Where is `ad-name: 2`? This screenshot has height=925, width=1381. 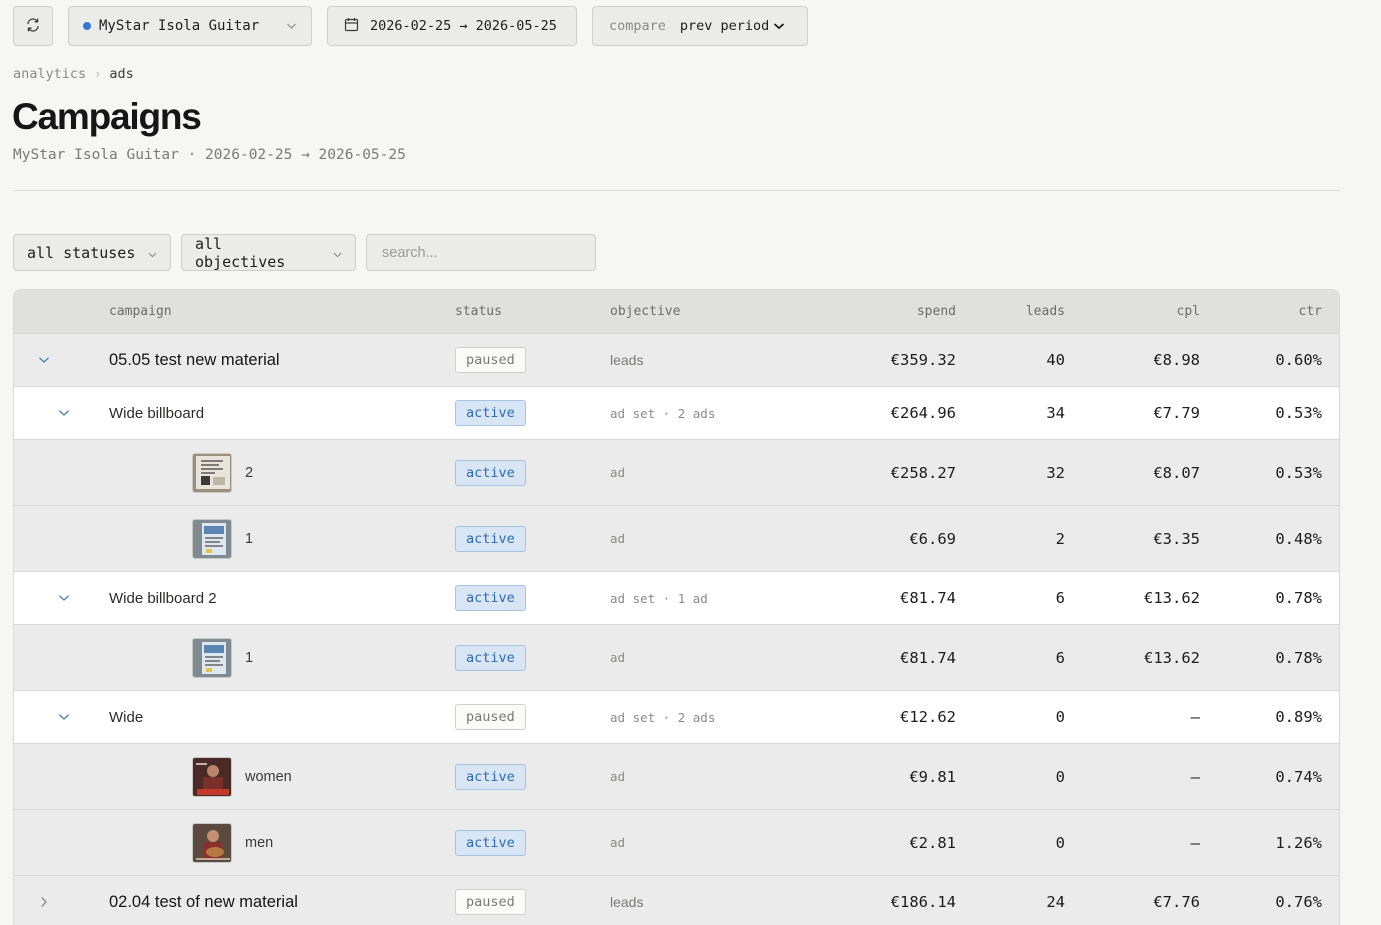 ad-name: 2 is located at coordinates (249, 473).